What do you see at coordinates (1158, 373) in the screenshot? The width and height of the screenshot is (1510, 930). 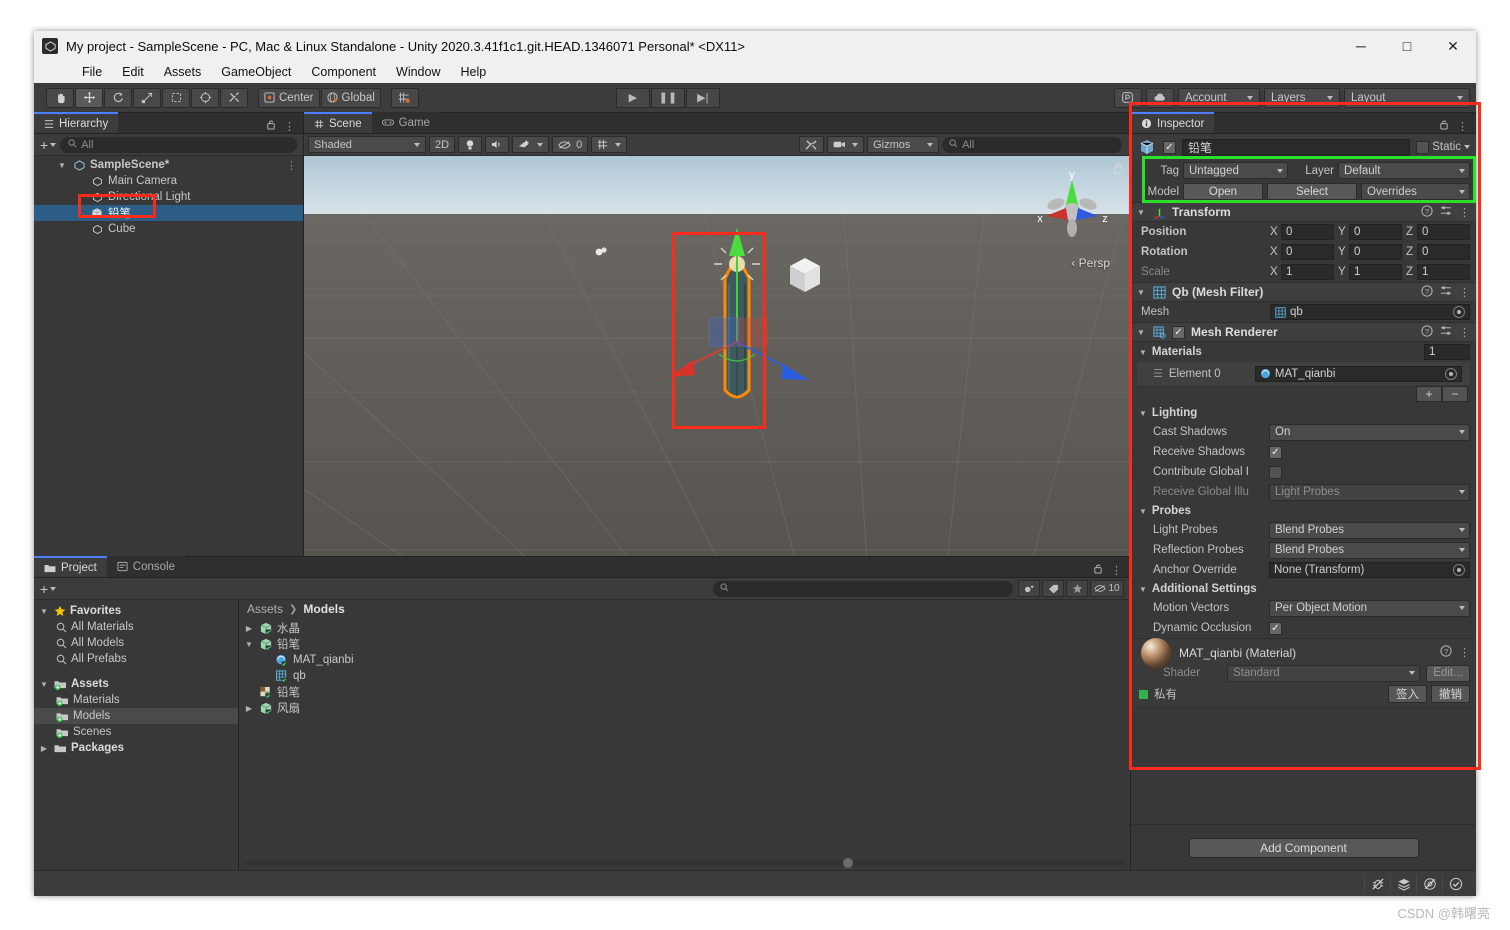 I see `drag-handle-icon: ☰` at bounding box center [1158, 373].